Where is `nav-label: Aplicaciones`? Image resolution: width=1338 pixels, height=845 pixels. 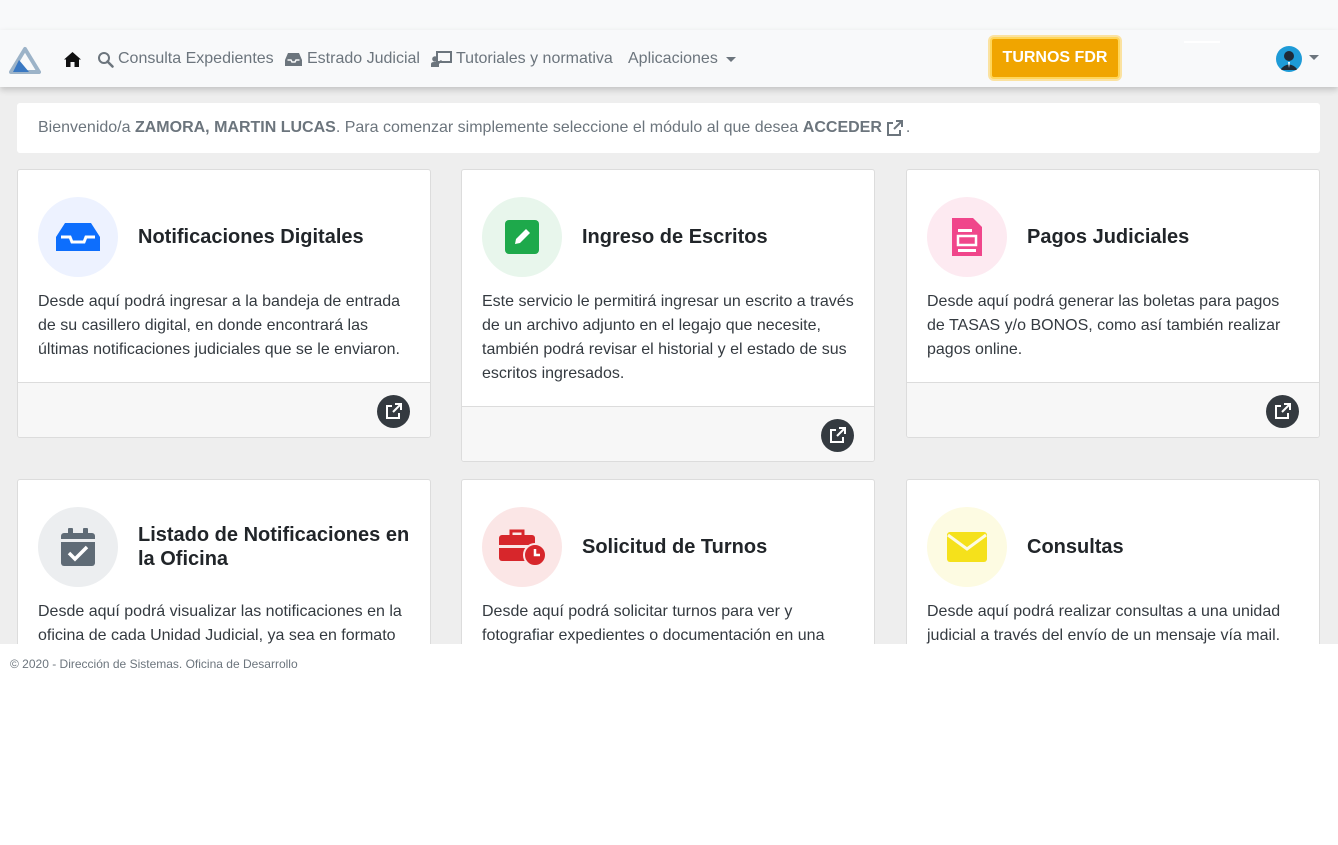 nav-label: Aplicaciones is located at coordinates (673, 58).